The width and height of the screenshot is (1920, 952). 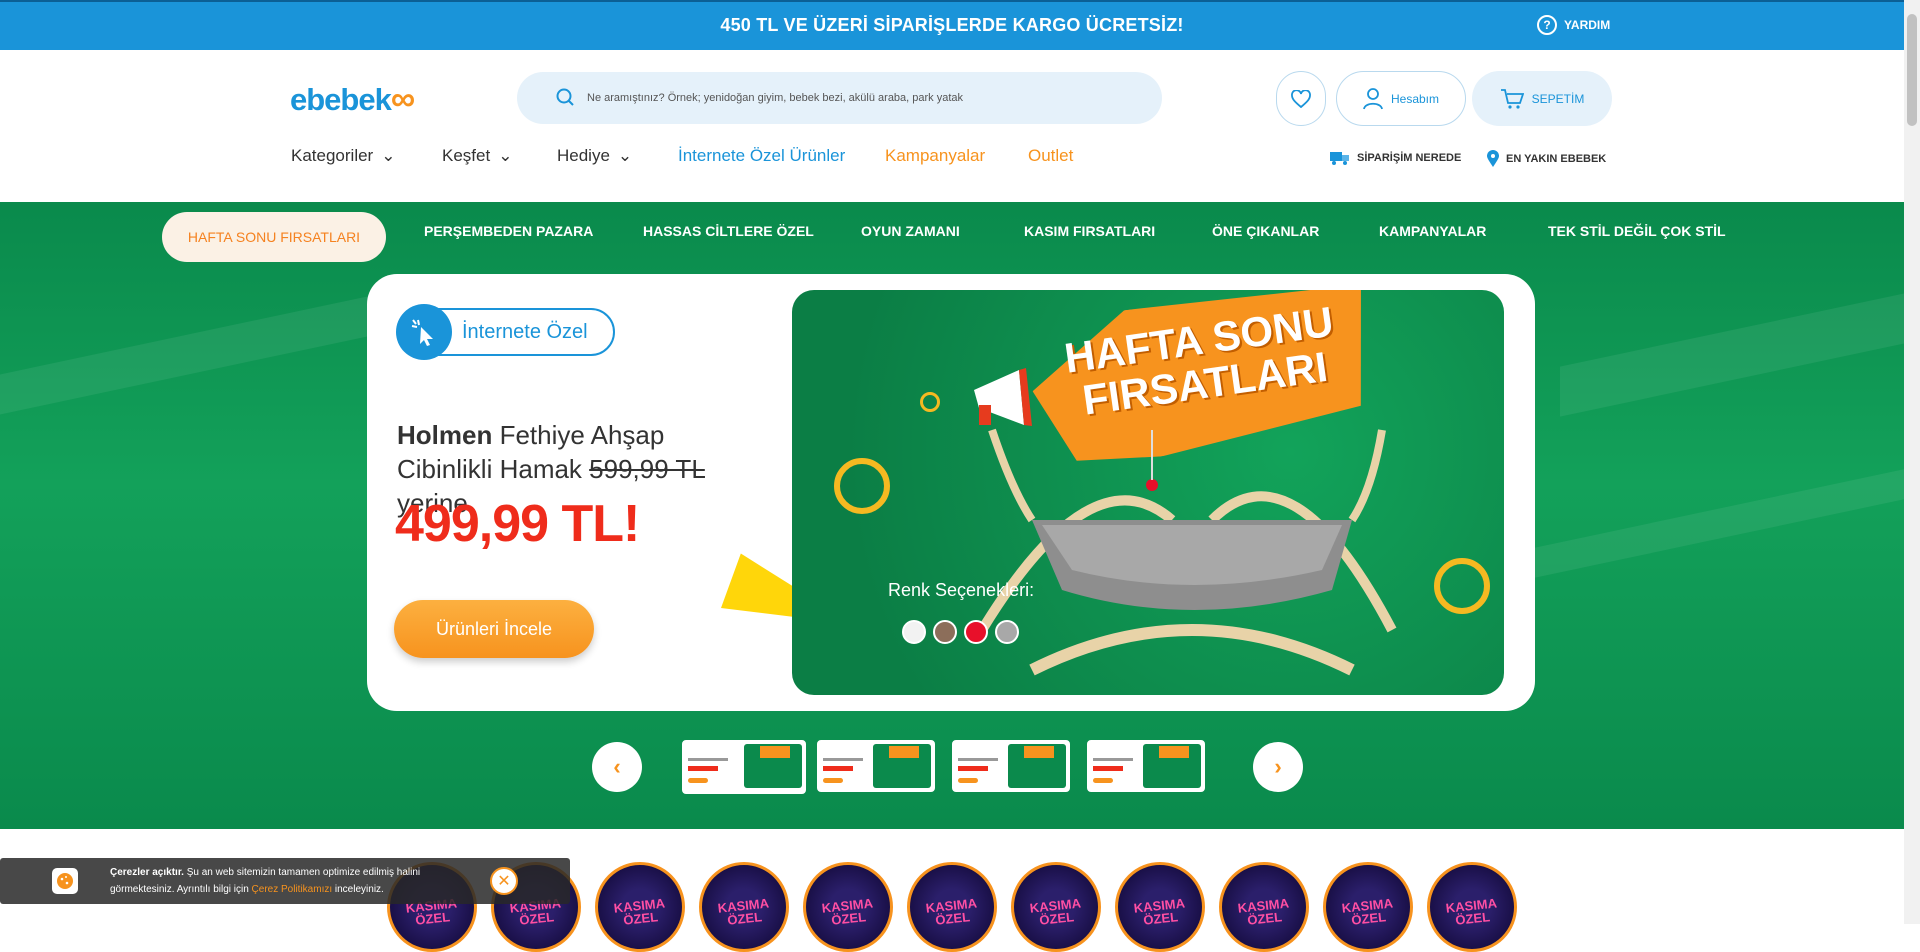 What do you see at coordinates (1558, 98) in the screenshot?
I see `cart-label: SEPETİM` at bounding box center [1558, 98].